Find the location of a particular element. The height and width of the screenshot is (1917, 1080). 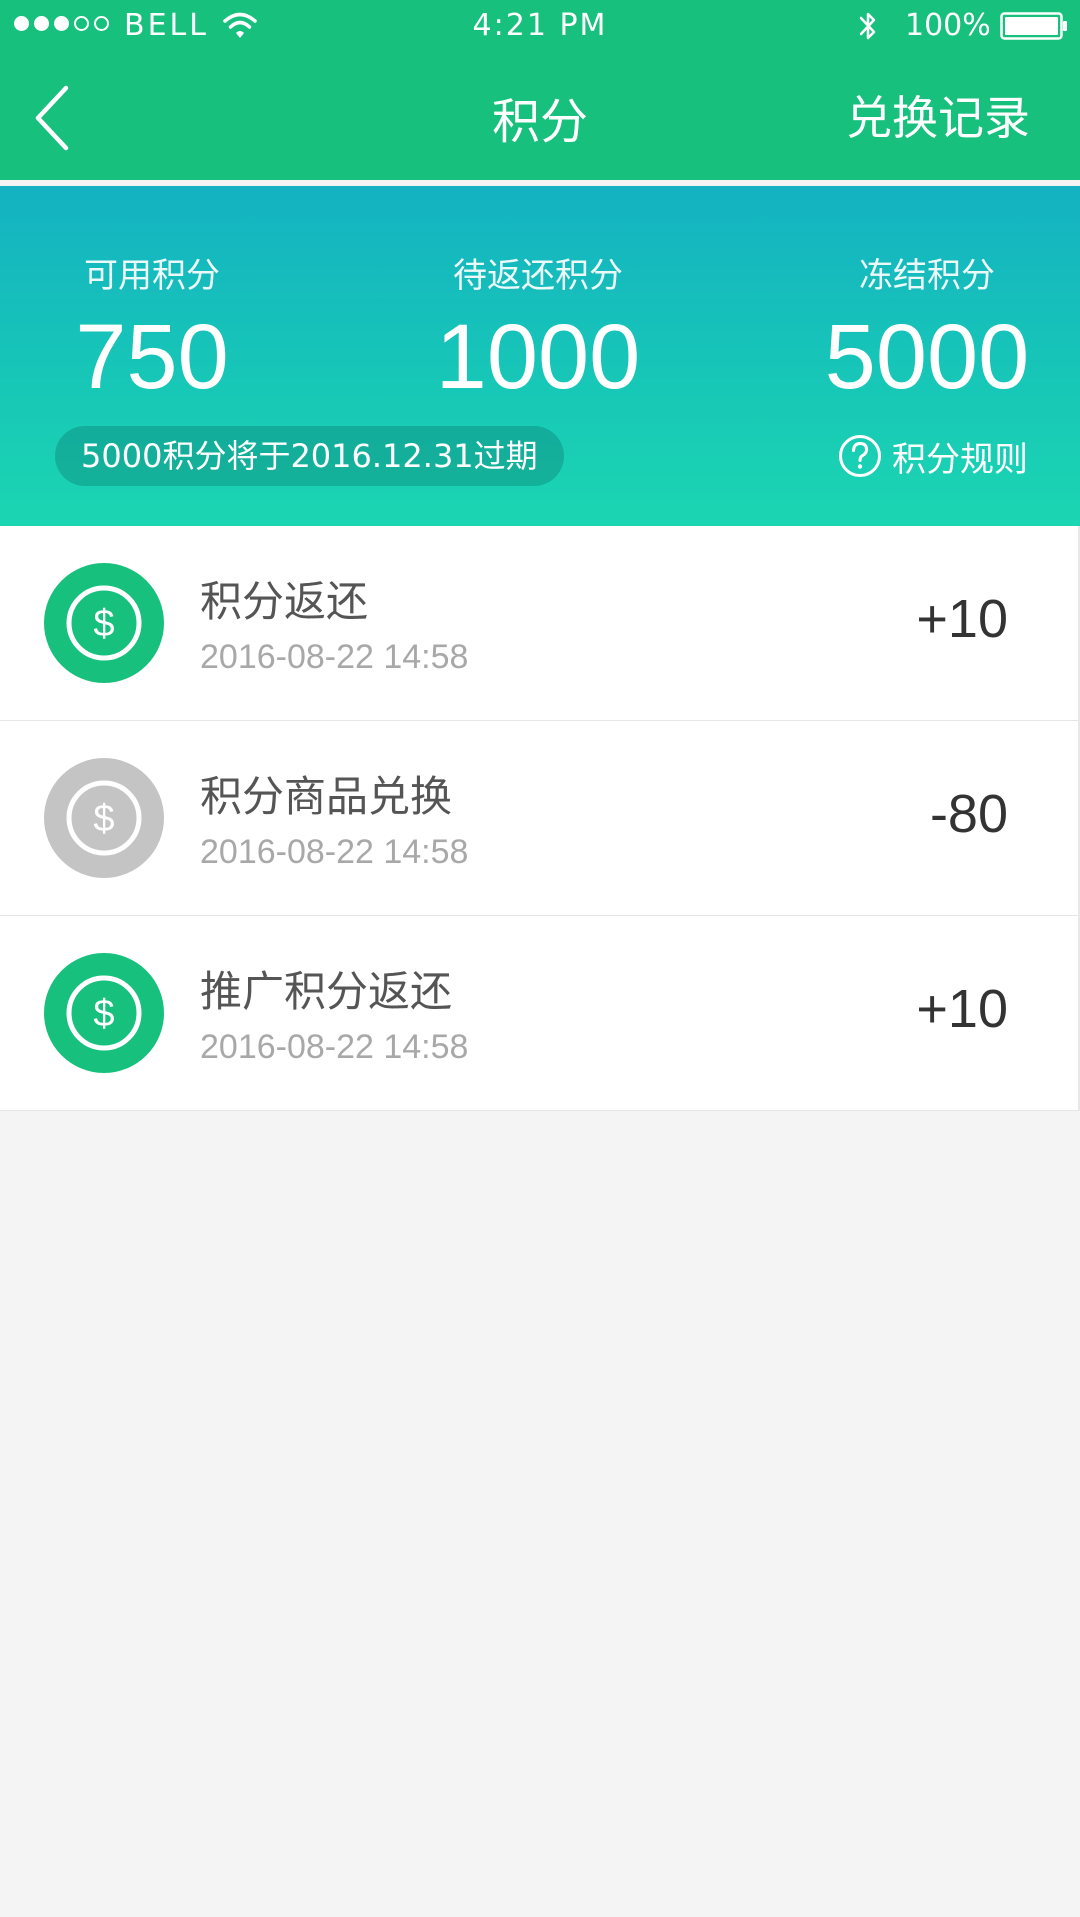

record-title: 积分商品兑换 is located at coordinates (326, 796).